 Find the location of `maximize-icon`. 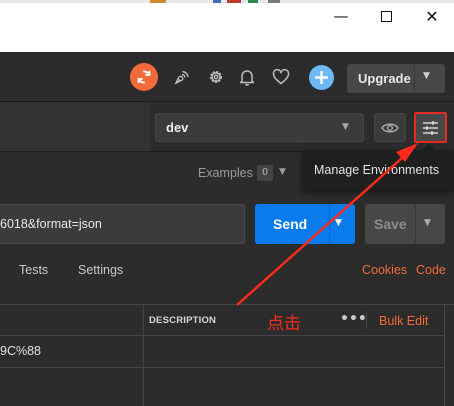

maximize-icon is located at coordinates (386, 16).